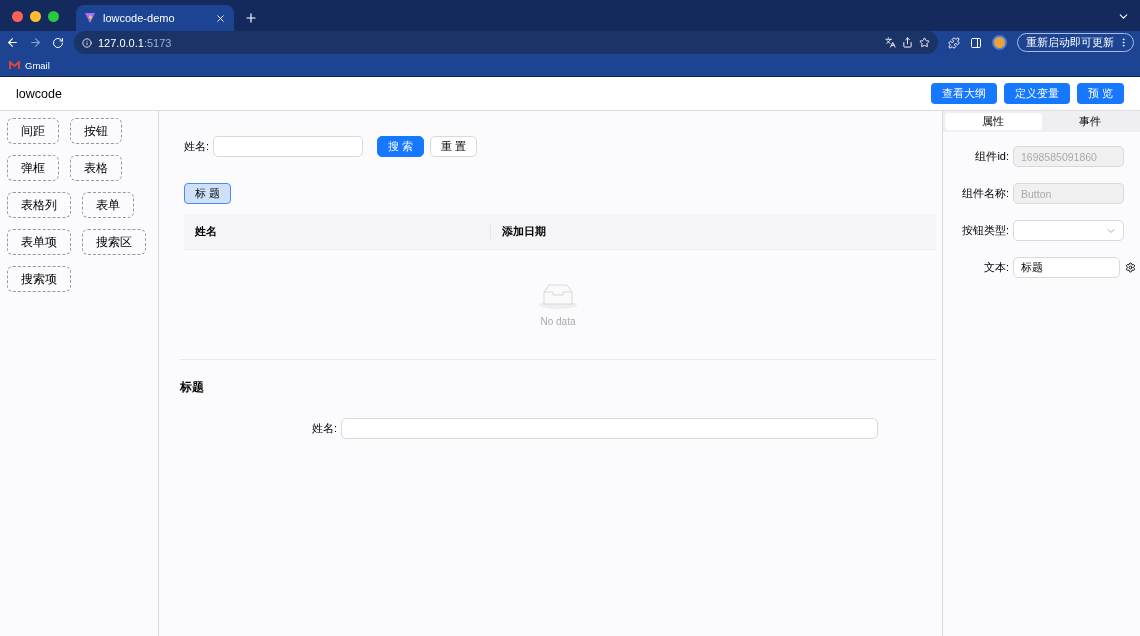 Image resolution: width=1140 pixels, height=636 pixels. What do you see at coordinates (1036, 93) in the screenshot?
I see `header-button: 定义变量` at bounding box center [1036, 93].